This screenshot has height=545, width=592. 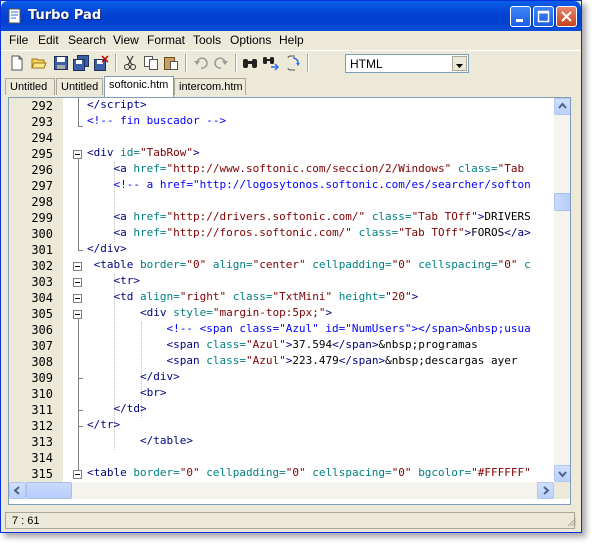 I want to click on maximize-button, so click(x=543, y=16).